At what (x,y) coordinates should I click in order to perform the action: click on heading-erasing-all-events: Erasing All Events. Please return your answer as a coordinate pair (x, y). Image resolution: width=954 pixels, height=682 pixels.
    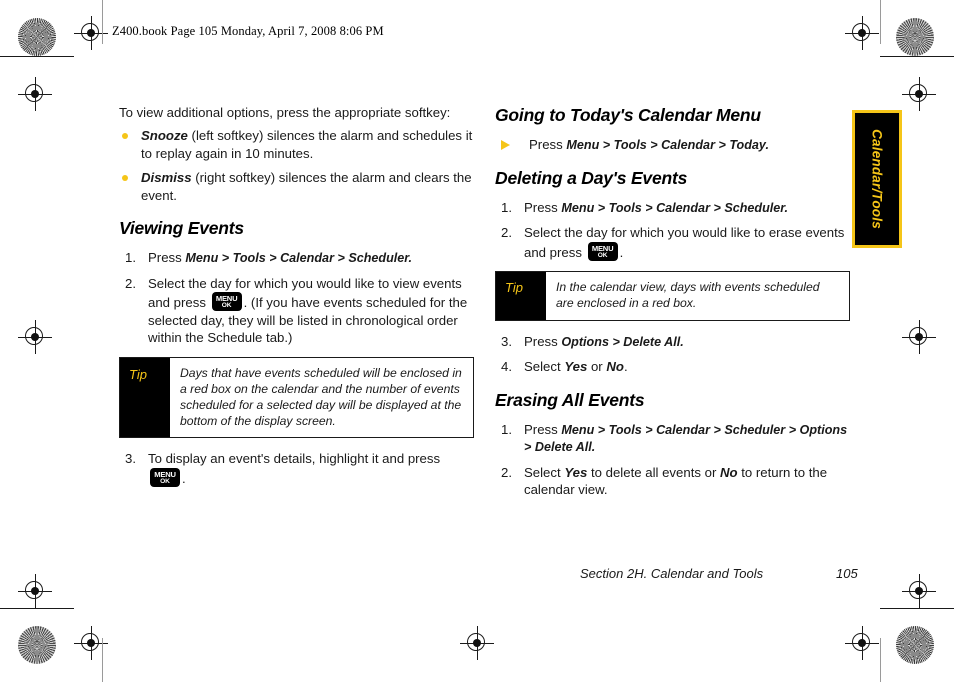
    Looking at the image, I should click on (570, 399).